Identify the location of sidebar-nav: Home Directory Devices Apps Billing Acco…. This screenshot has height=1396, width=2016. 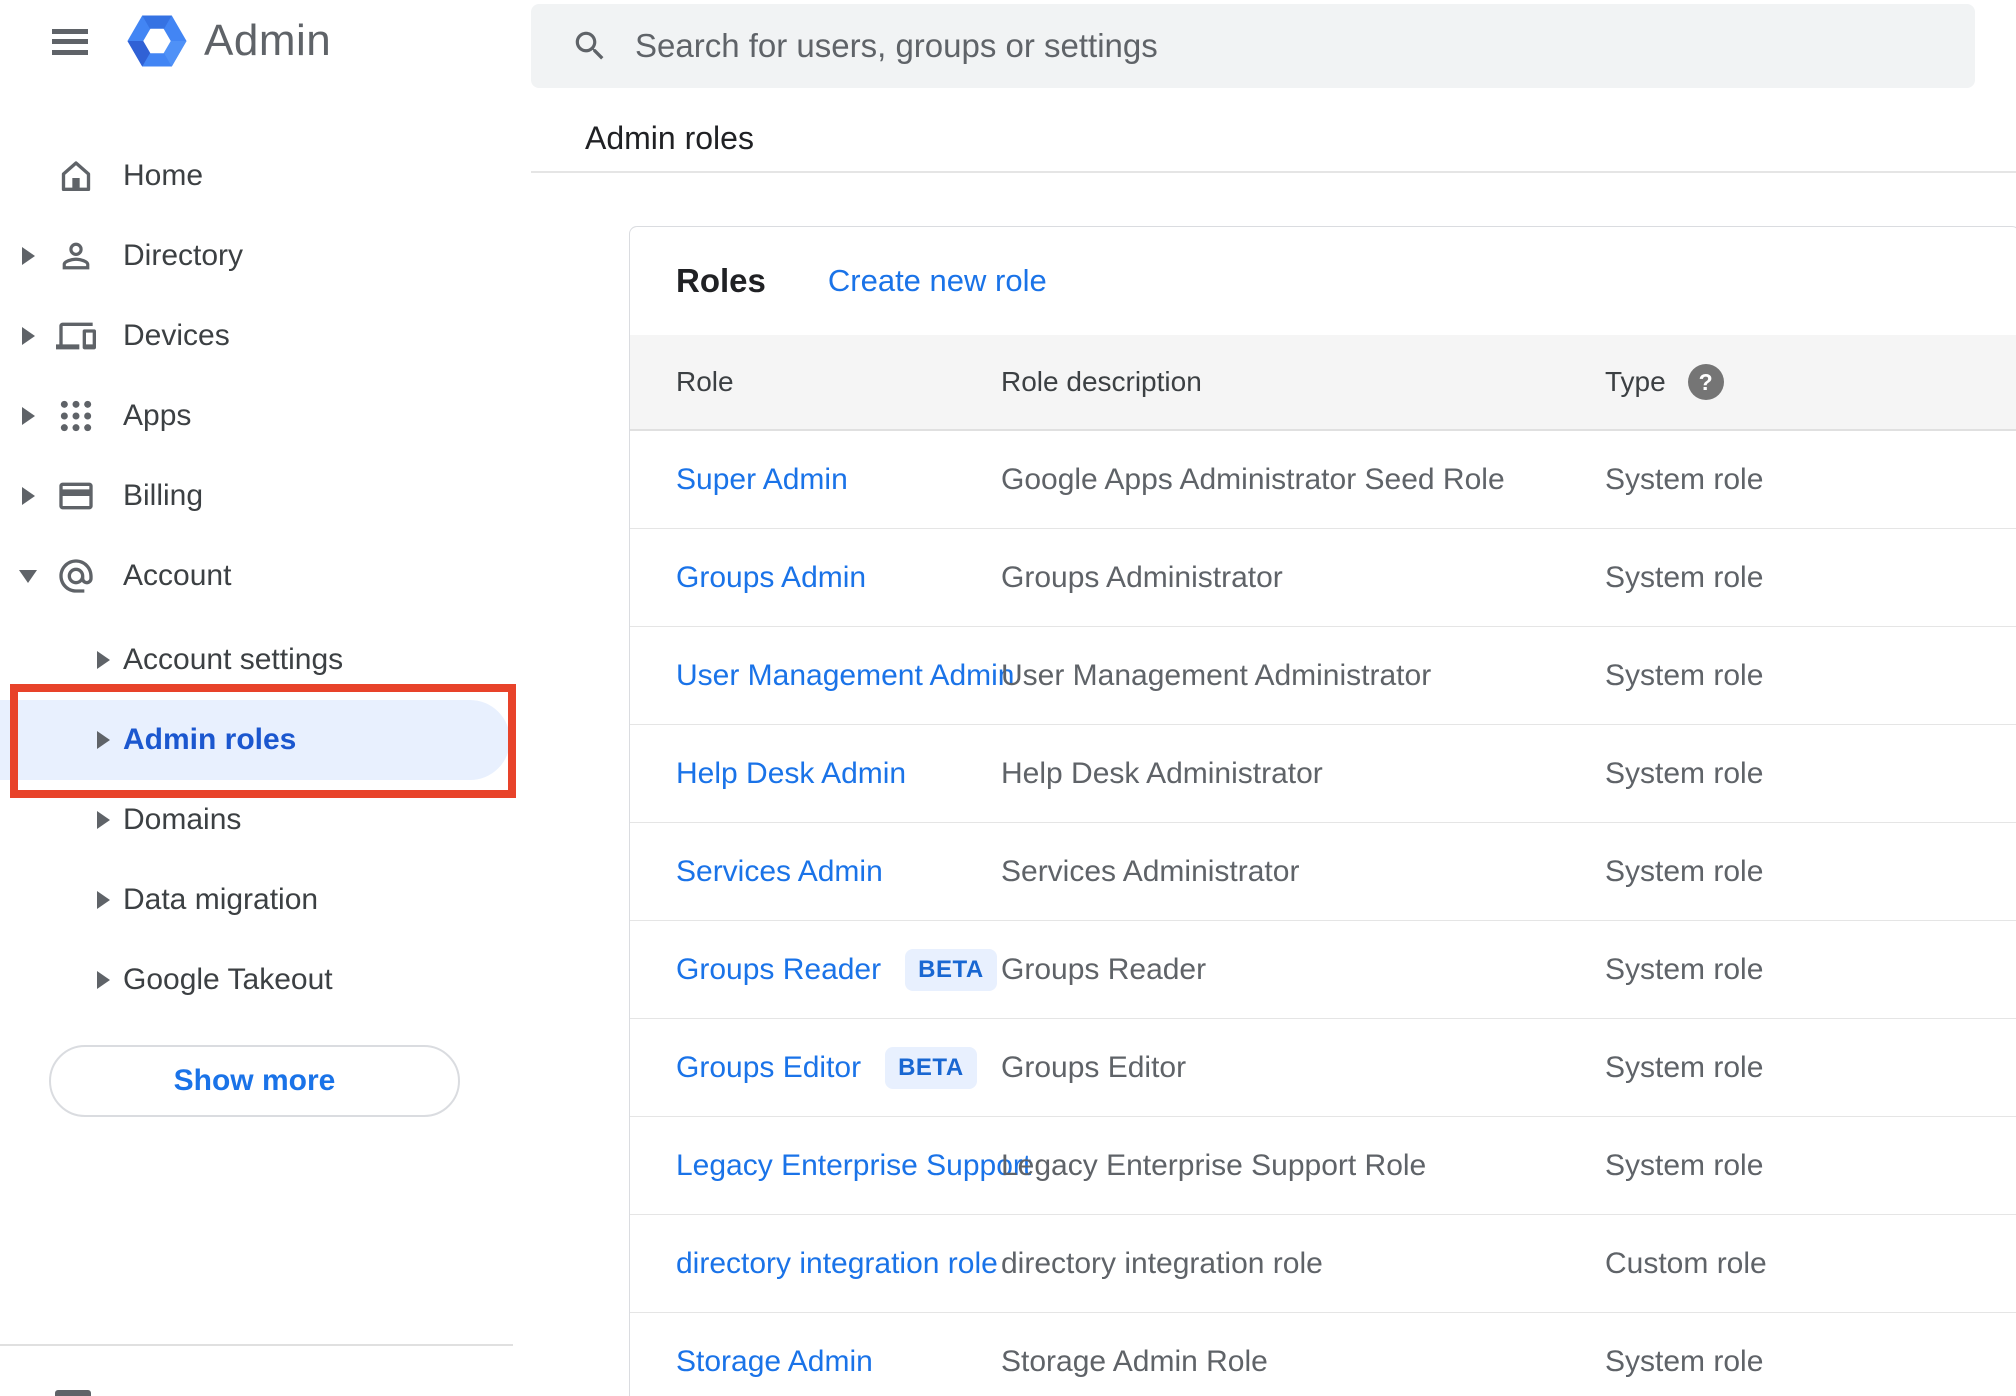
(256, 376).